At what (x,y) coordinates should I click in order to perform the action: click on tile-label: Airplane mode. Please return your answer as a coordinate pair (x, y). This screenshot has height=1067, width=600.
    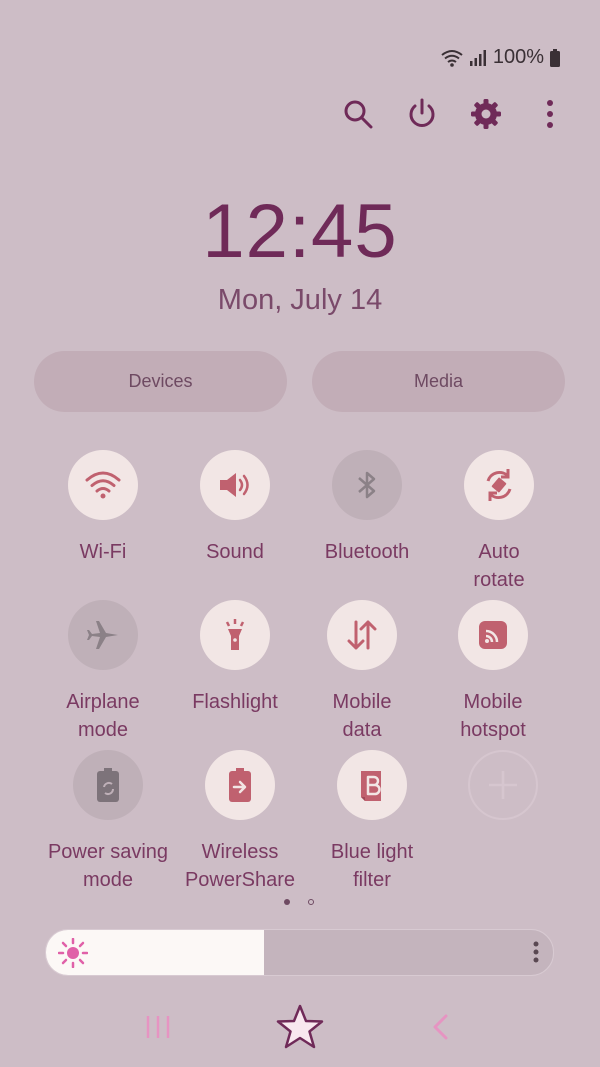
    Looking at the image, I should click on (103, 716).